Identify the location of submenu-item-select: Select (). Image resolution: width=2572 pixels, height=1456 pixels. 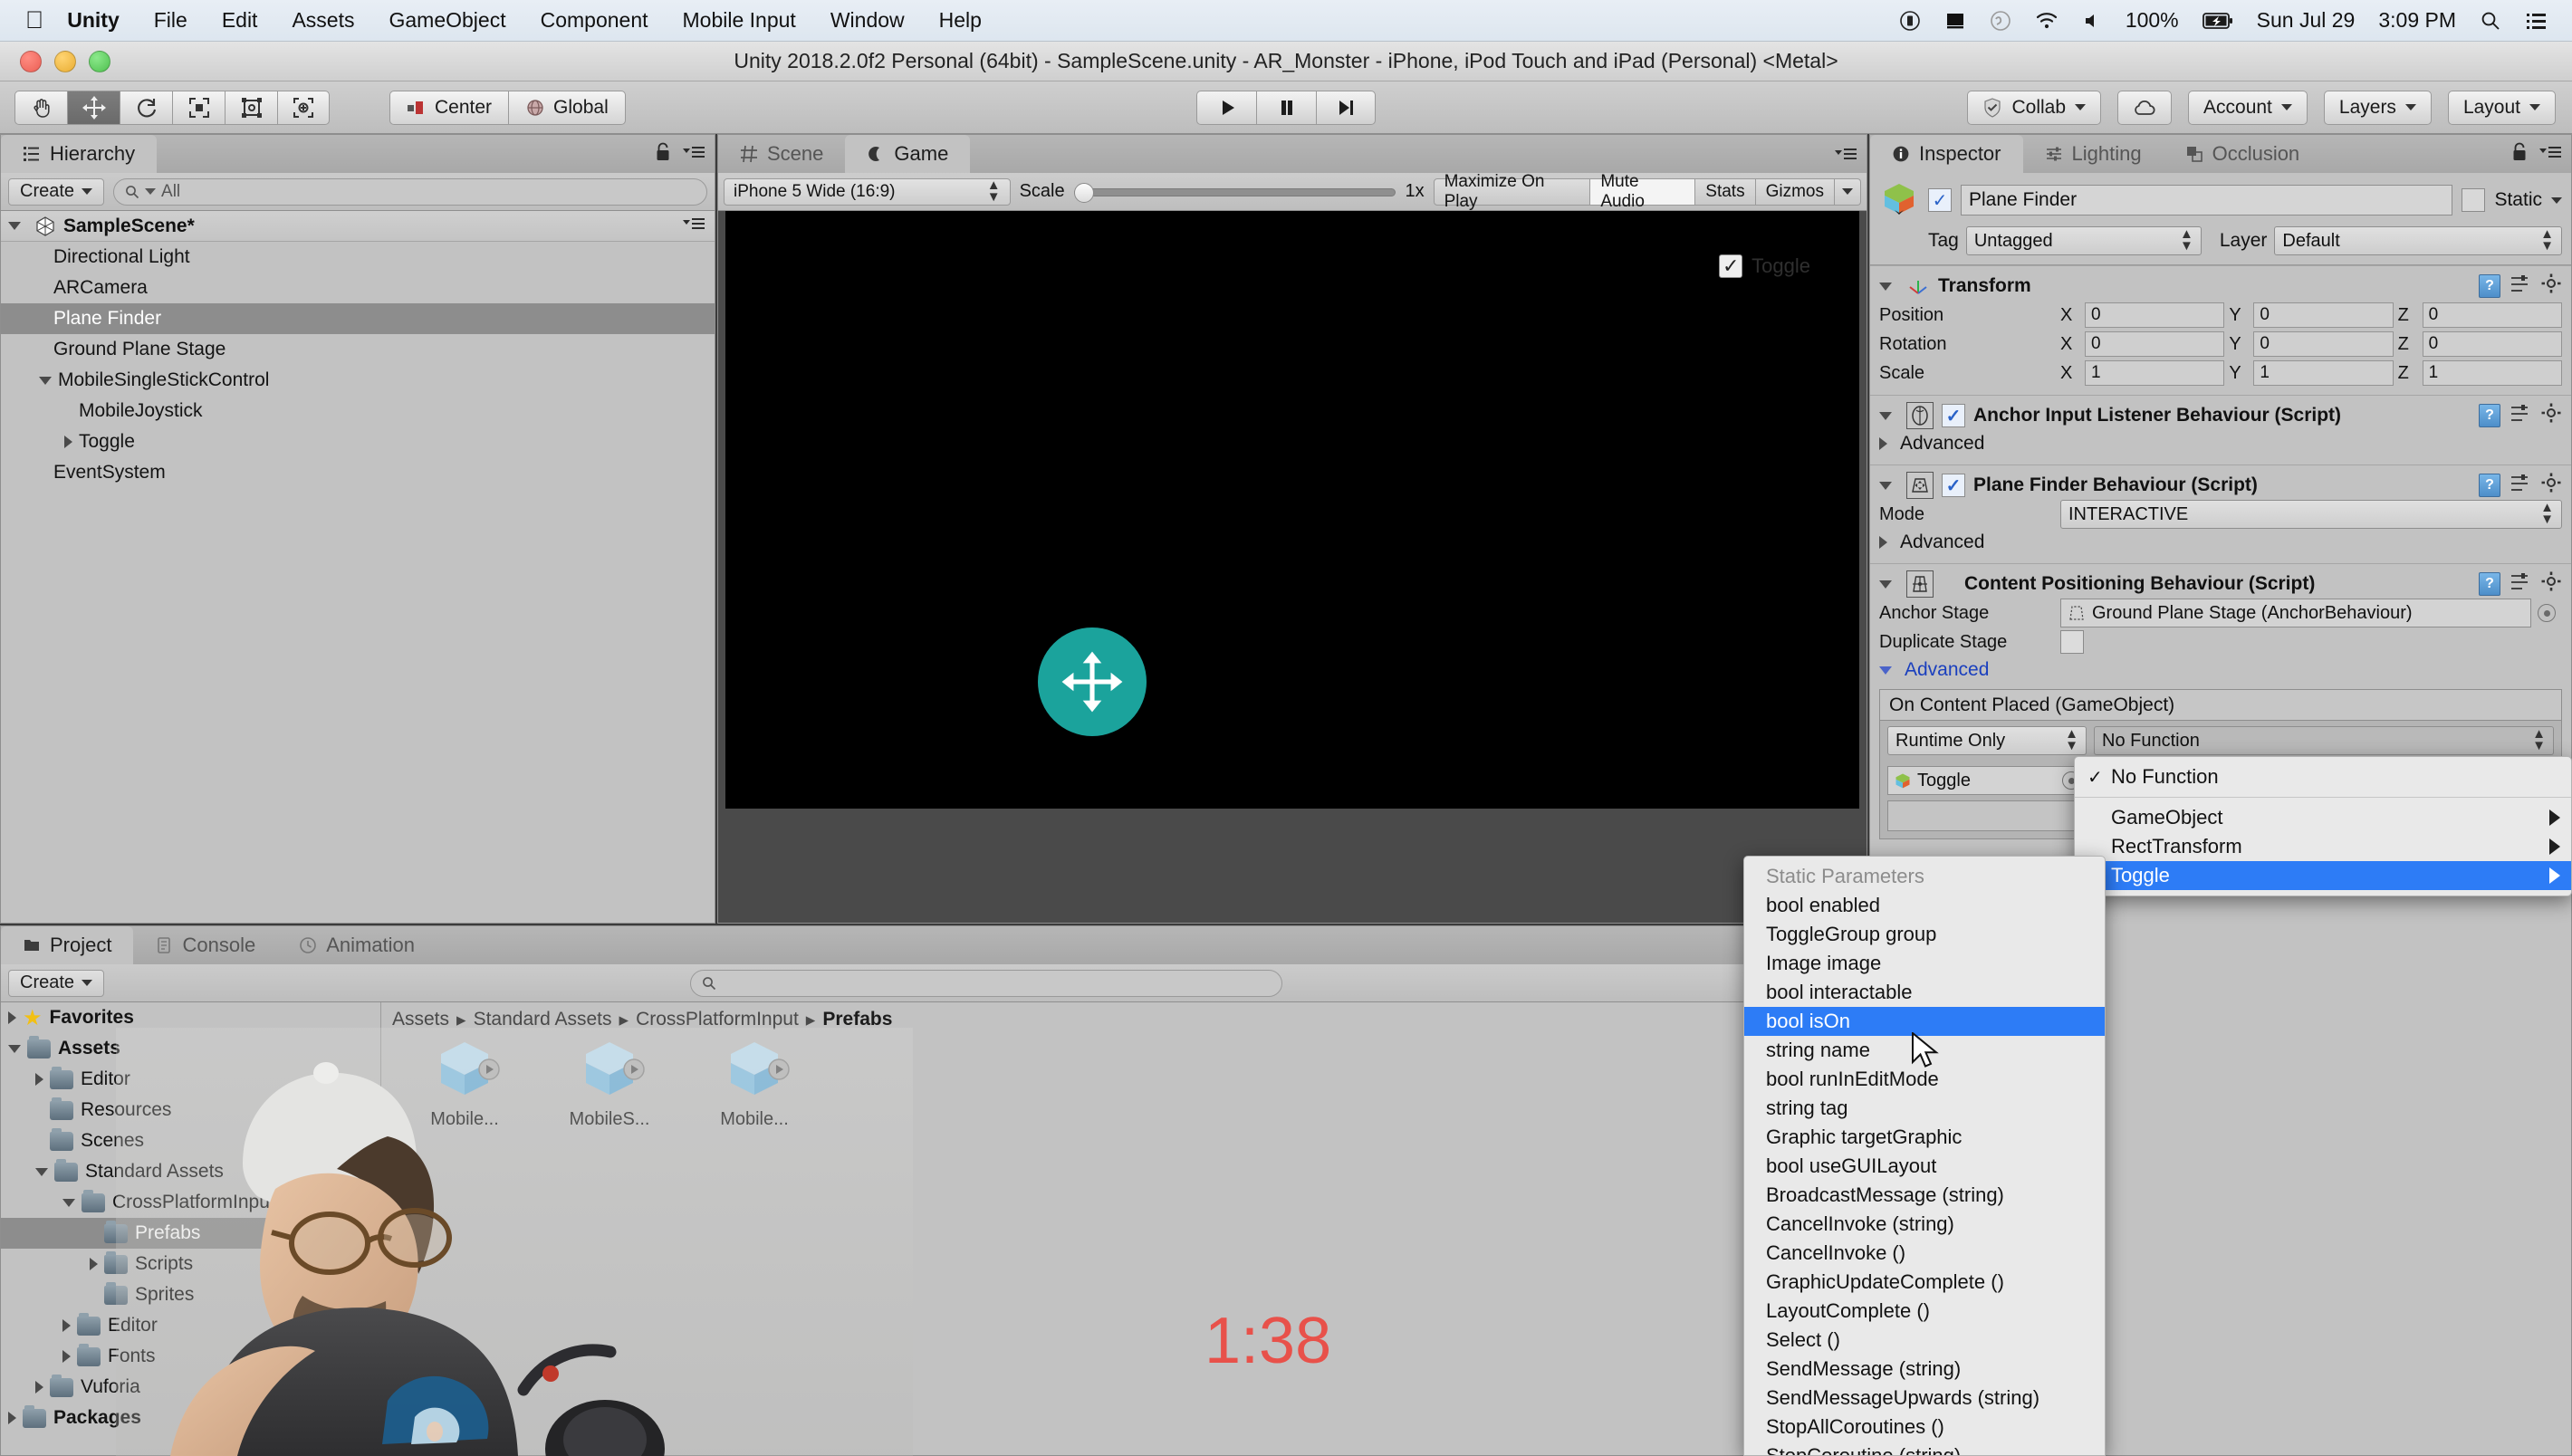
(1925, 1341).